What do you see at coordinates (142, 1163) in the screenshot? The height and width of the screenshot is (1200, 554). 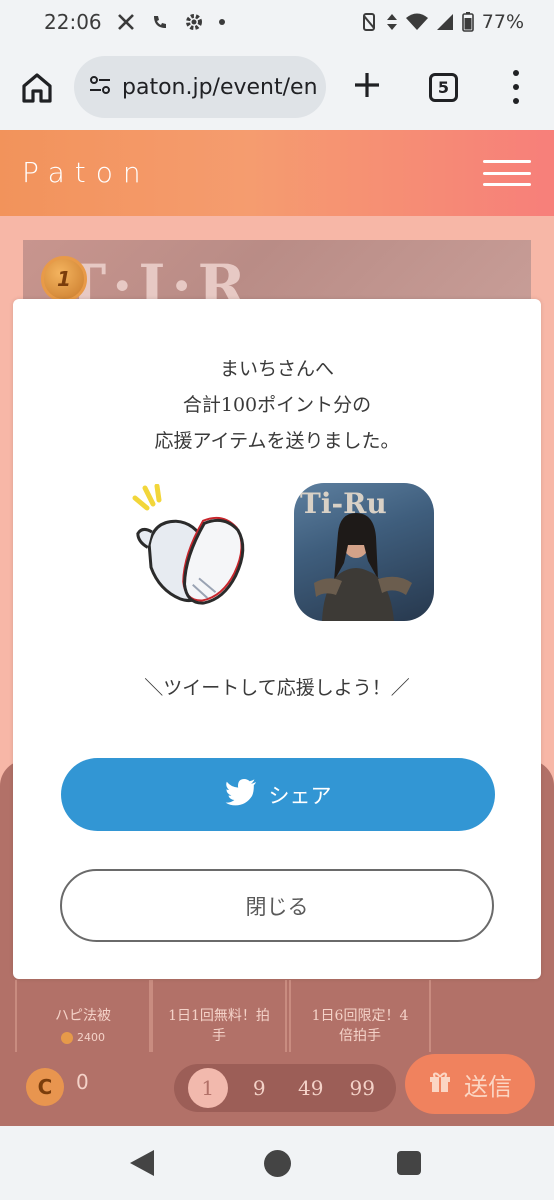 I see `back-icon` at bounding box center [142, 1163].